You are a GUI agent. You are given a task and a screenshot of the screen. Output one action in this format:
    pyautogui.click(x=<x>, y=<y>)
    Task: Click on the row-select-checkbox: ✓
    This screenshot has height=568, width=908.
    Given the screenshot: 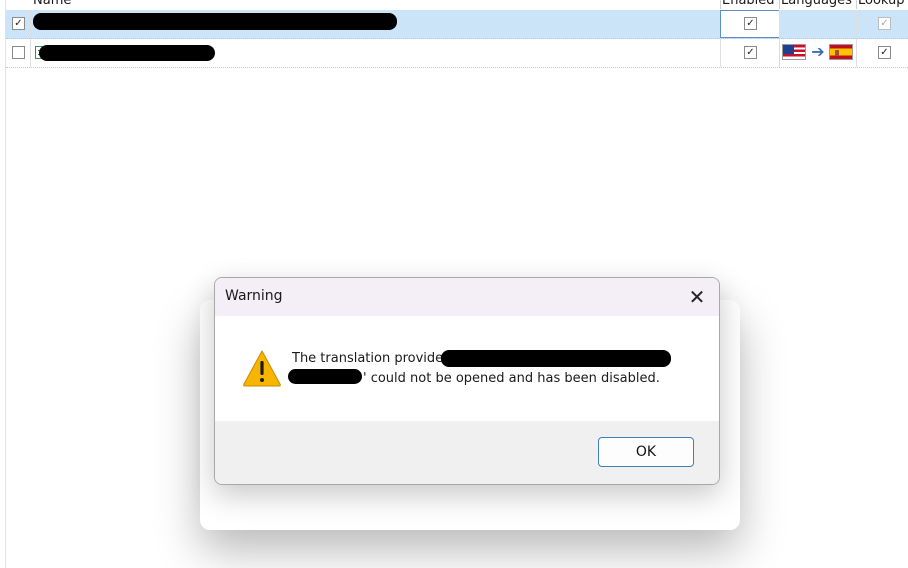 What is the action you would take?
    pyautogui.click(x=18, y=23)
    